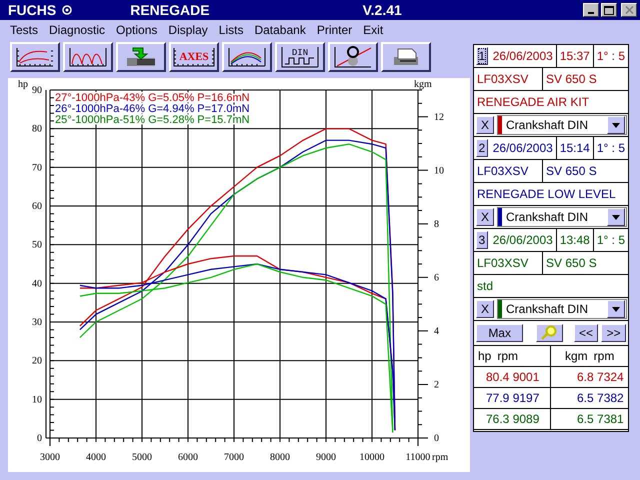 This screenshot has width=640, height=480. Describe the element at coordinates (326, 457) in the screenshot. I see `tick-label: 9000` at that location.